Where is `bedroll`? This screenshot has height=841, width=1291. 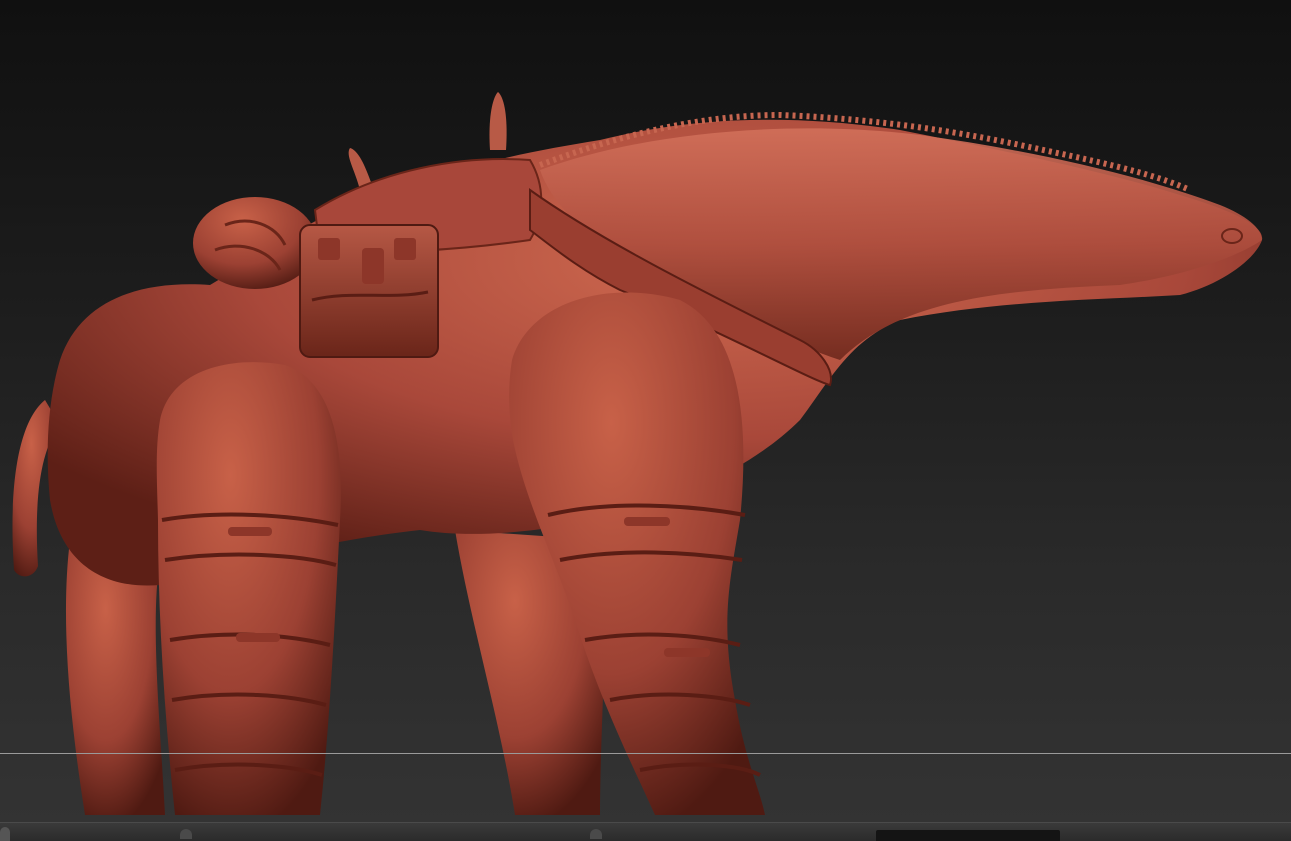 bedroll is located at coordinates (255, 243).